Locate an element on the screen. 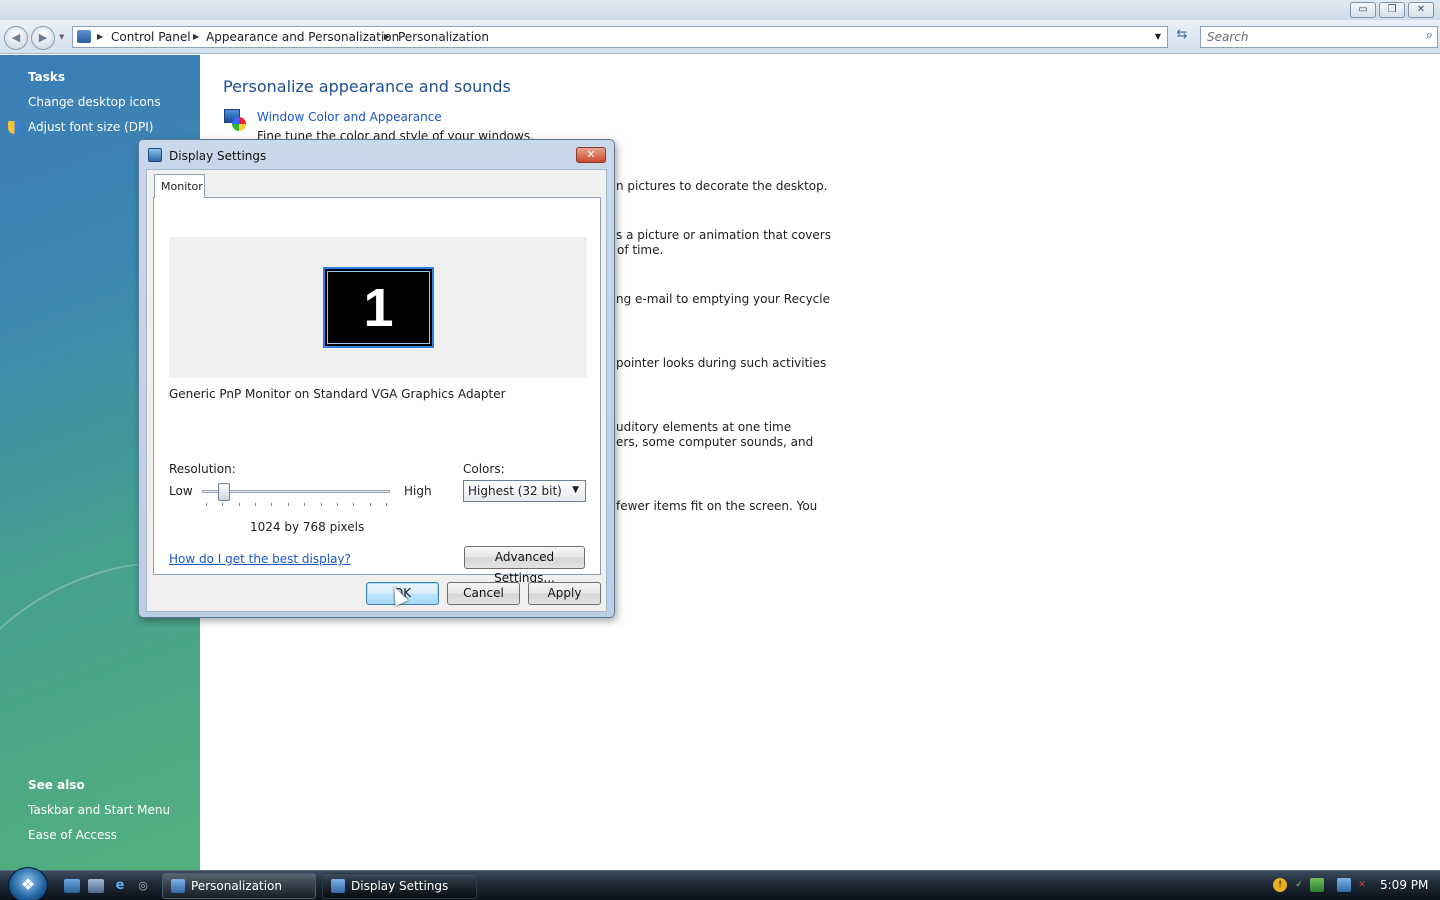 The height and width of the screenshot is (900, 1440). recent-pages-dropdown: ▼ is located at coordinates (61, 37).